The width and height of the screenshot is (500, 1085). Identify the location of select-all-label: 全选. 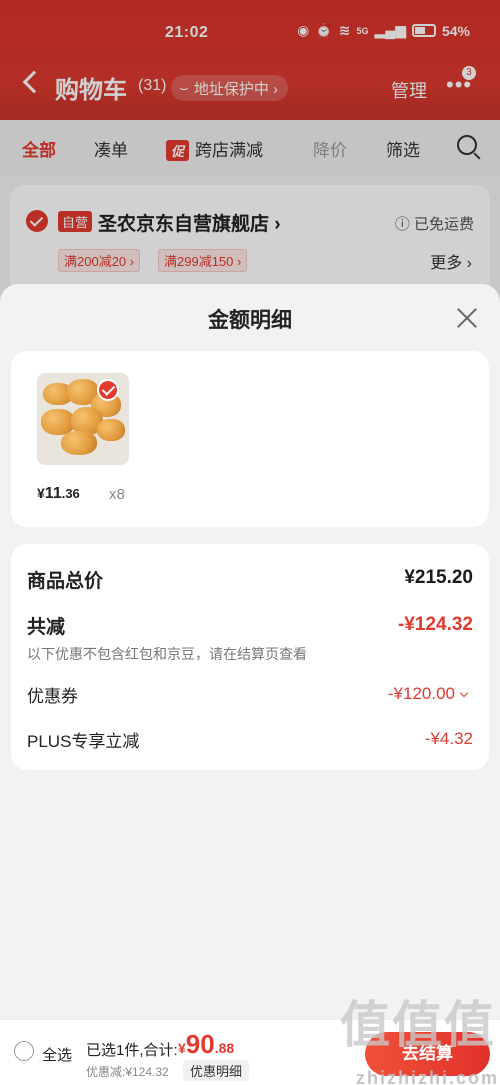
(57, 1054).